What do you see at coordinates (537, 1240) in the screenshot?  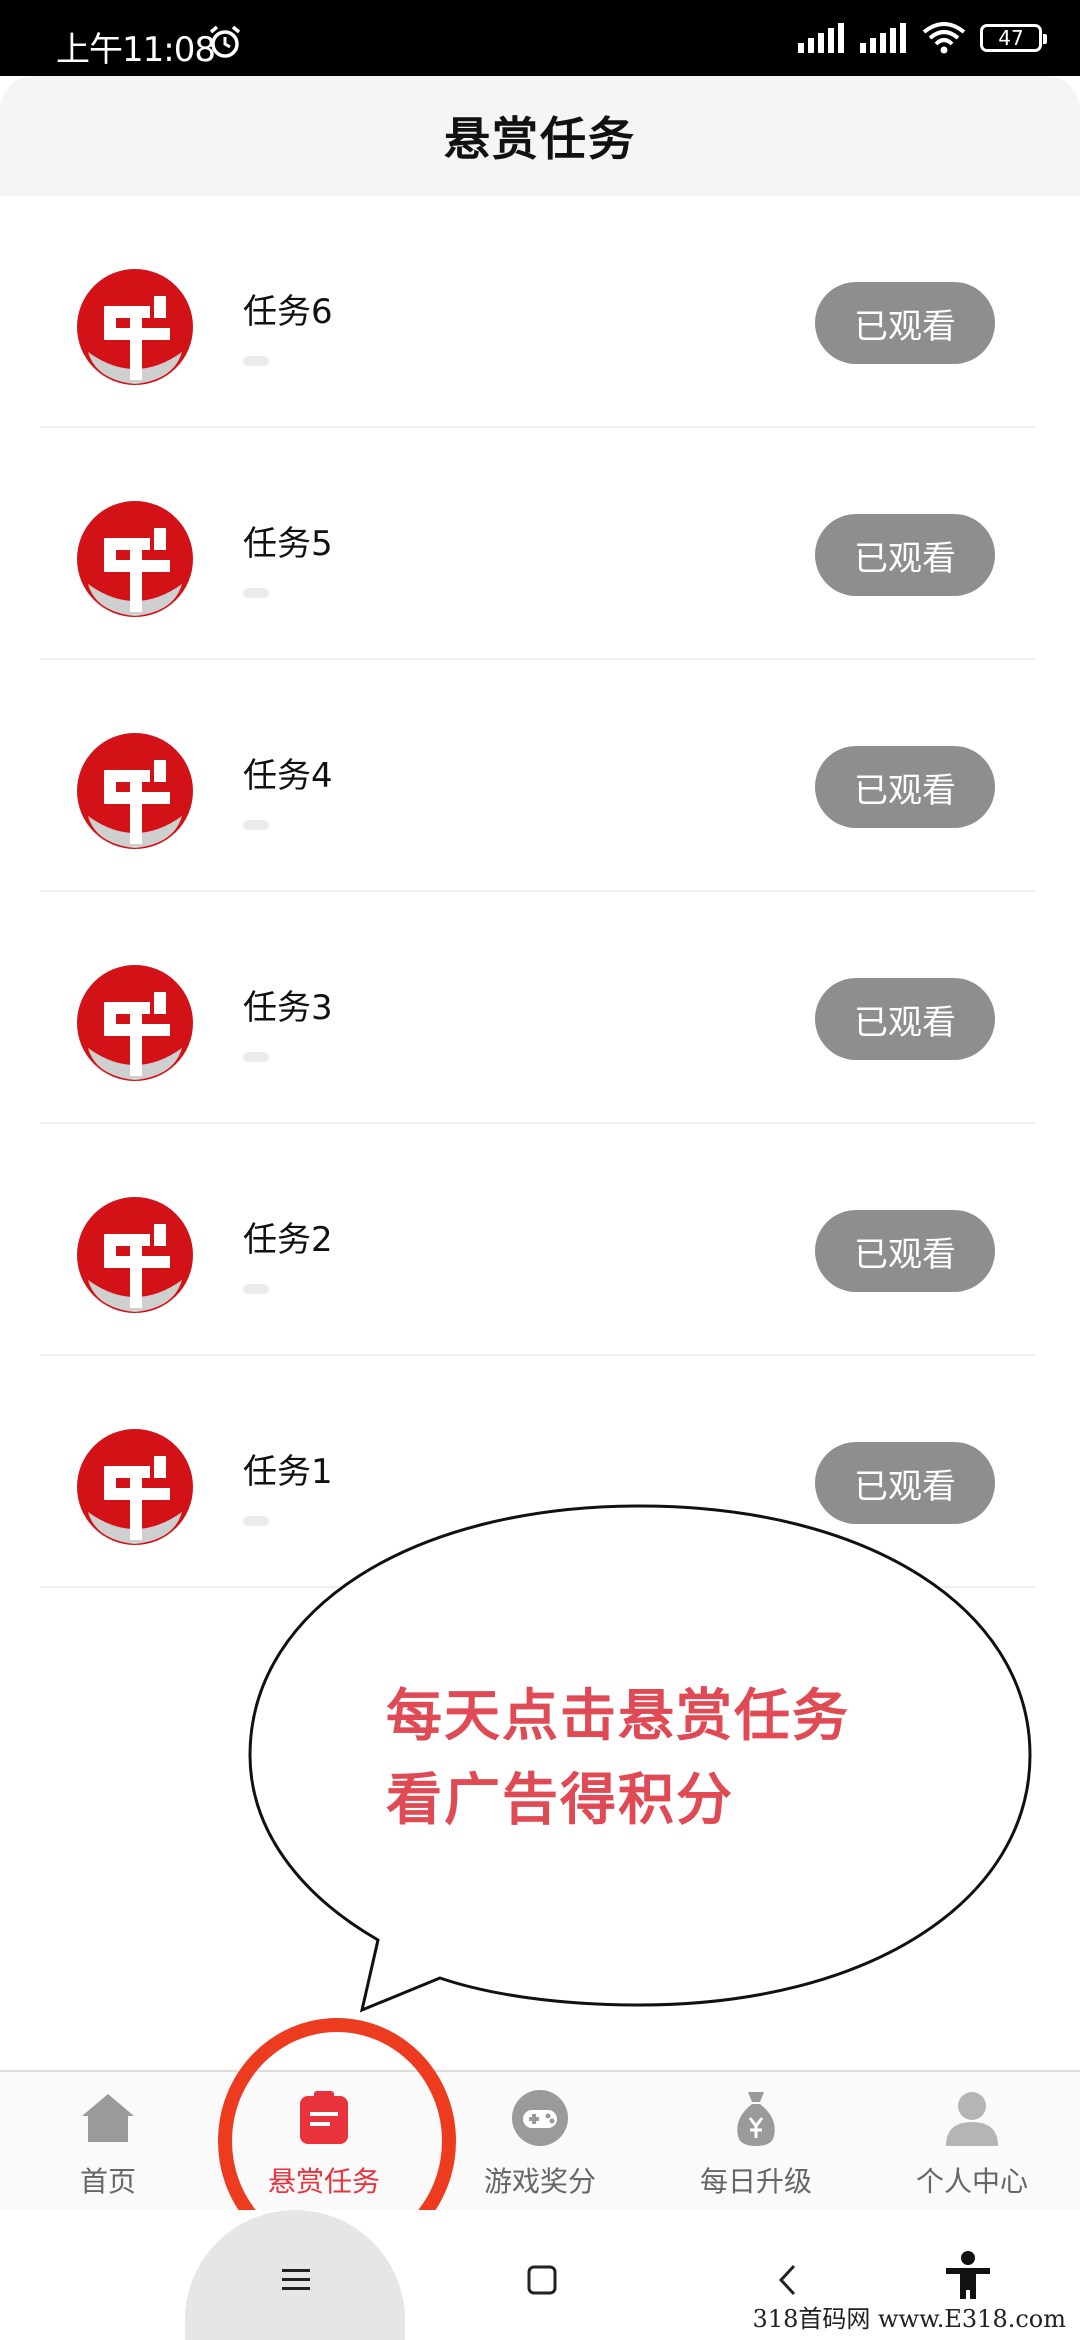 I see `task-row: 任务2 已观看` at bounding box center [537, 1240].